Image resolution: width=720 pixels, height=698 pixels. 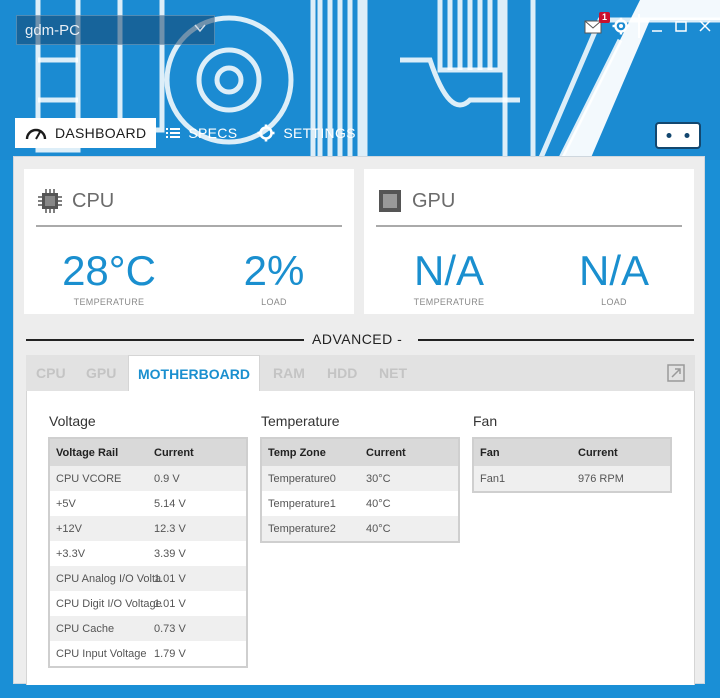 What do you see at coordinates (360, 503) in the screenshot?
I see `table-row: Temperature1 40°C` at bounding box center [360, 503].